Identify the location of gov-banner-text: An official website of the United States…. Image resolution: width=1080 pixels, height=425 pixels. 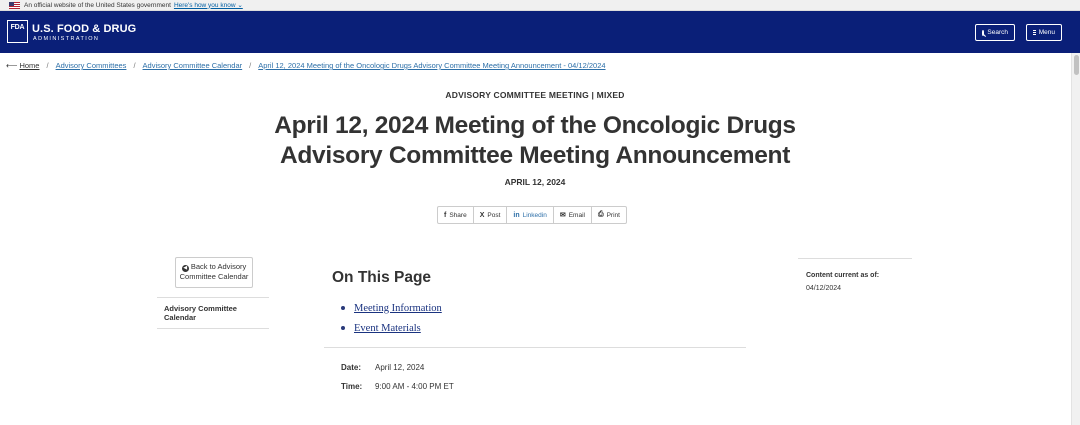
(97, 5).